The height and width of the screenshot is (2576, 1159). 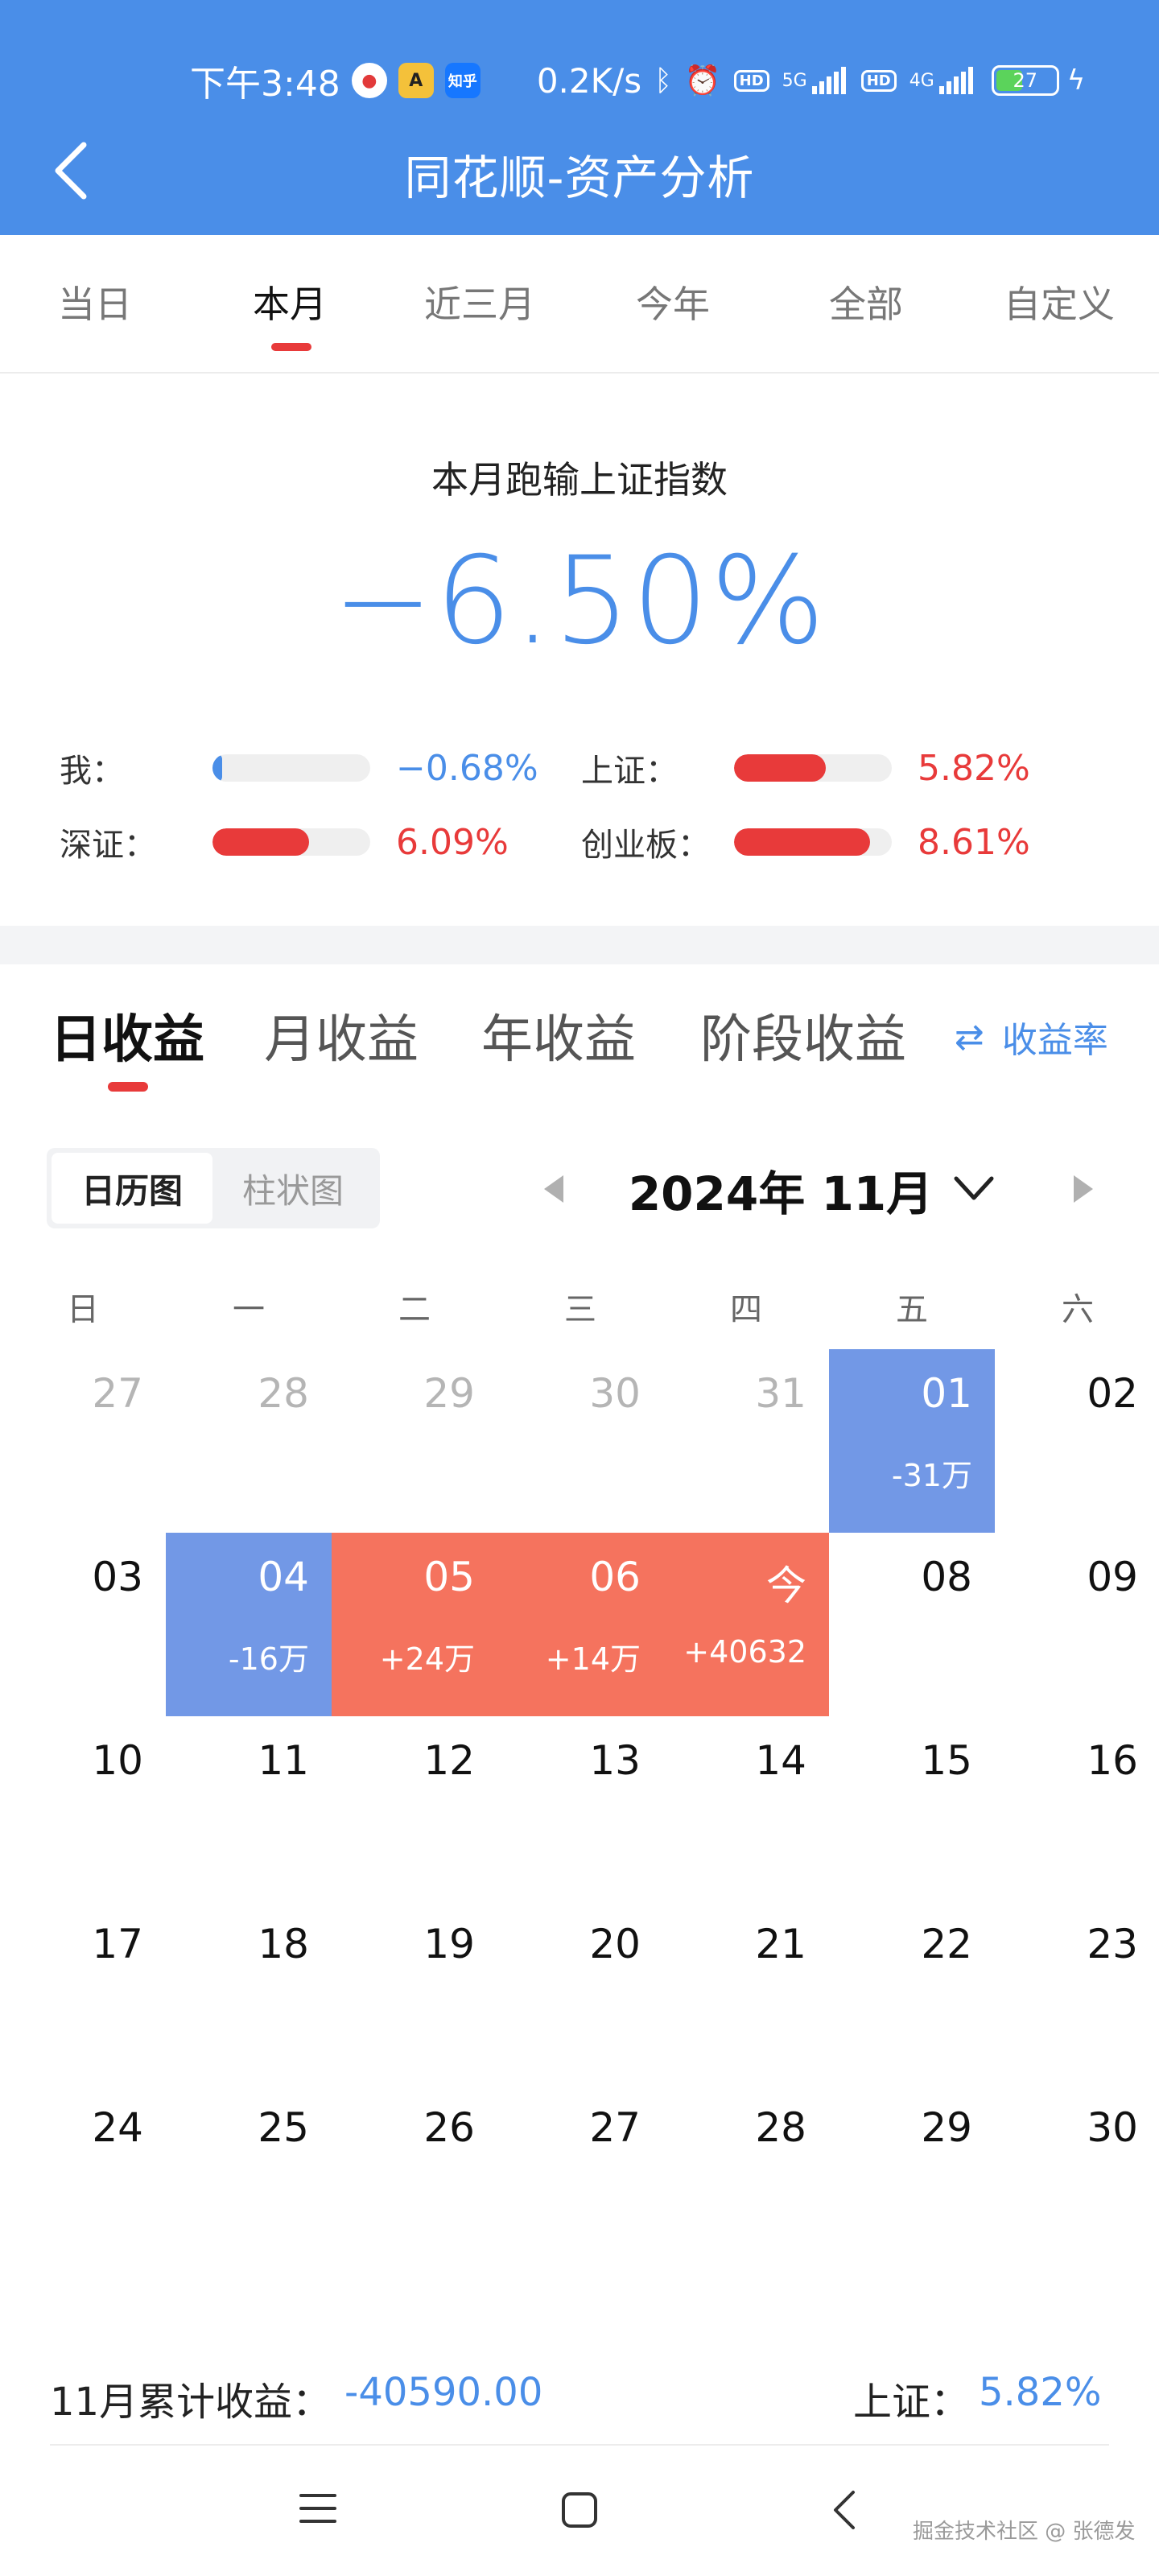 I want to click on tab-three-months: 近三月, so click(x=480, y=301).